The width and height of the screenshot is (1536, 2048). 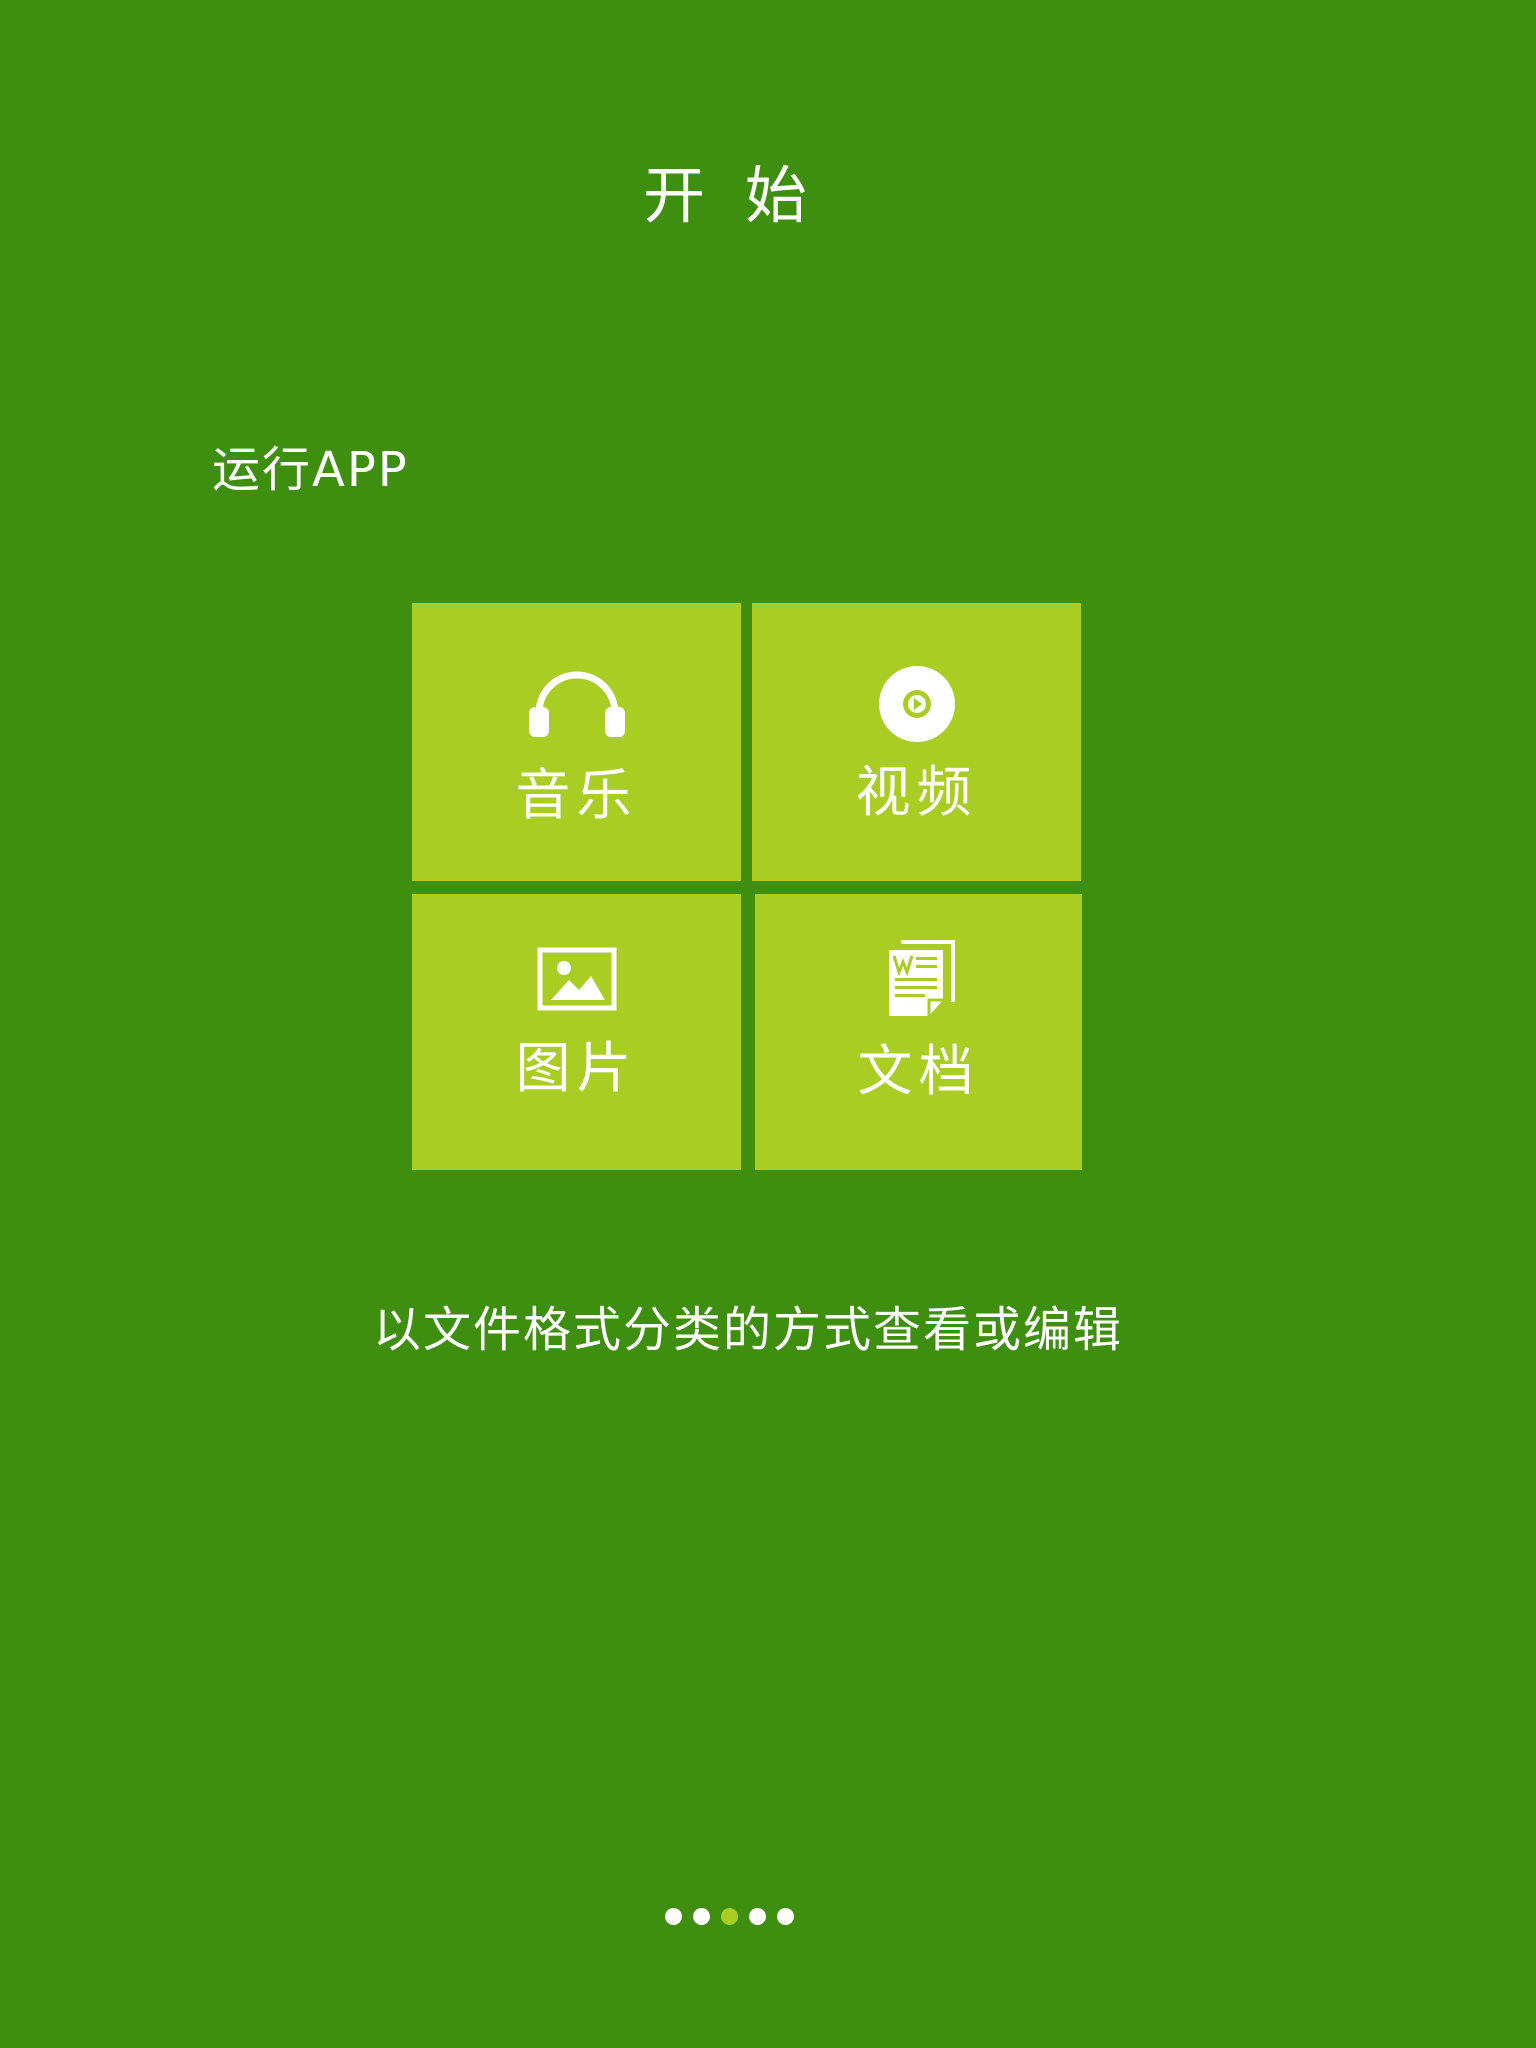 What do you see at coordinates (576, 1032) in the screenshot?
I see `images-tile: 图片` at bounding box center [576, 1032].